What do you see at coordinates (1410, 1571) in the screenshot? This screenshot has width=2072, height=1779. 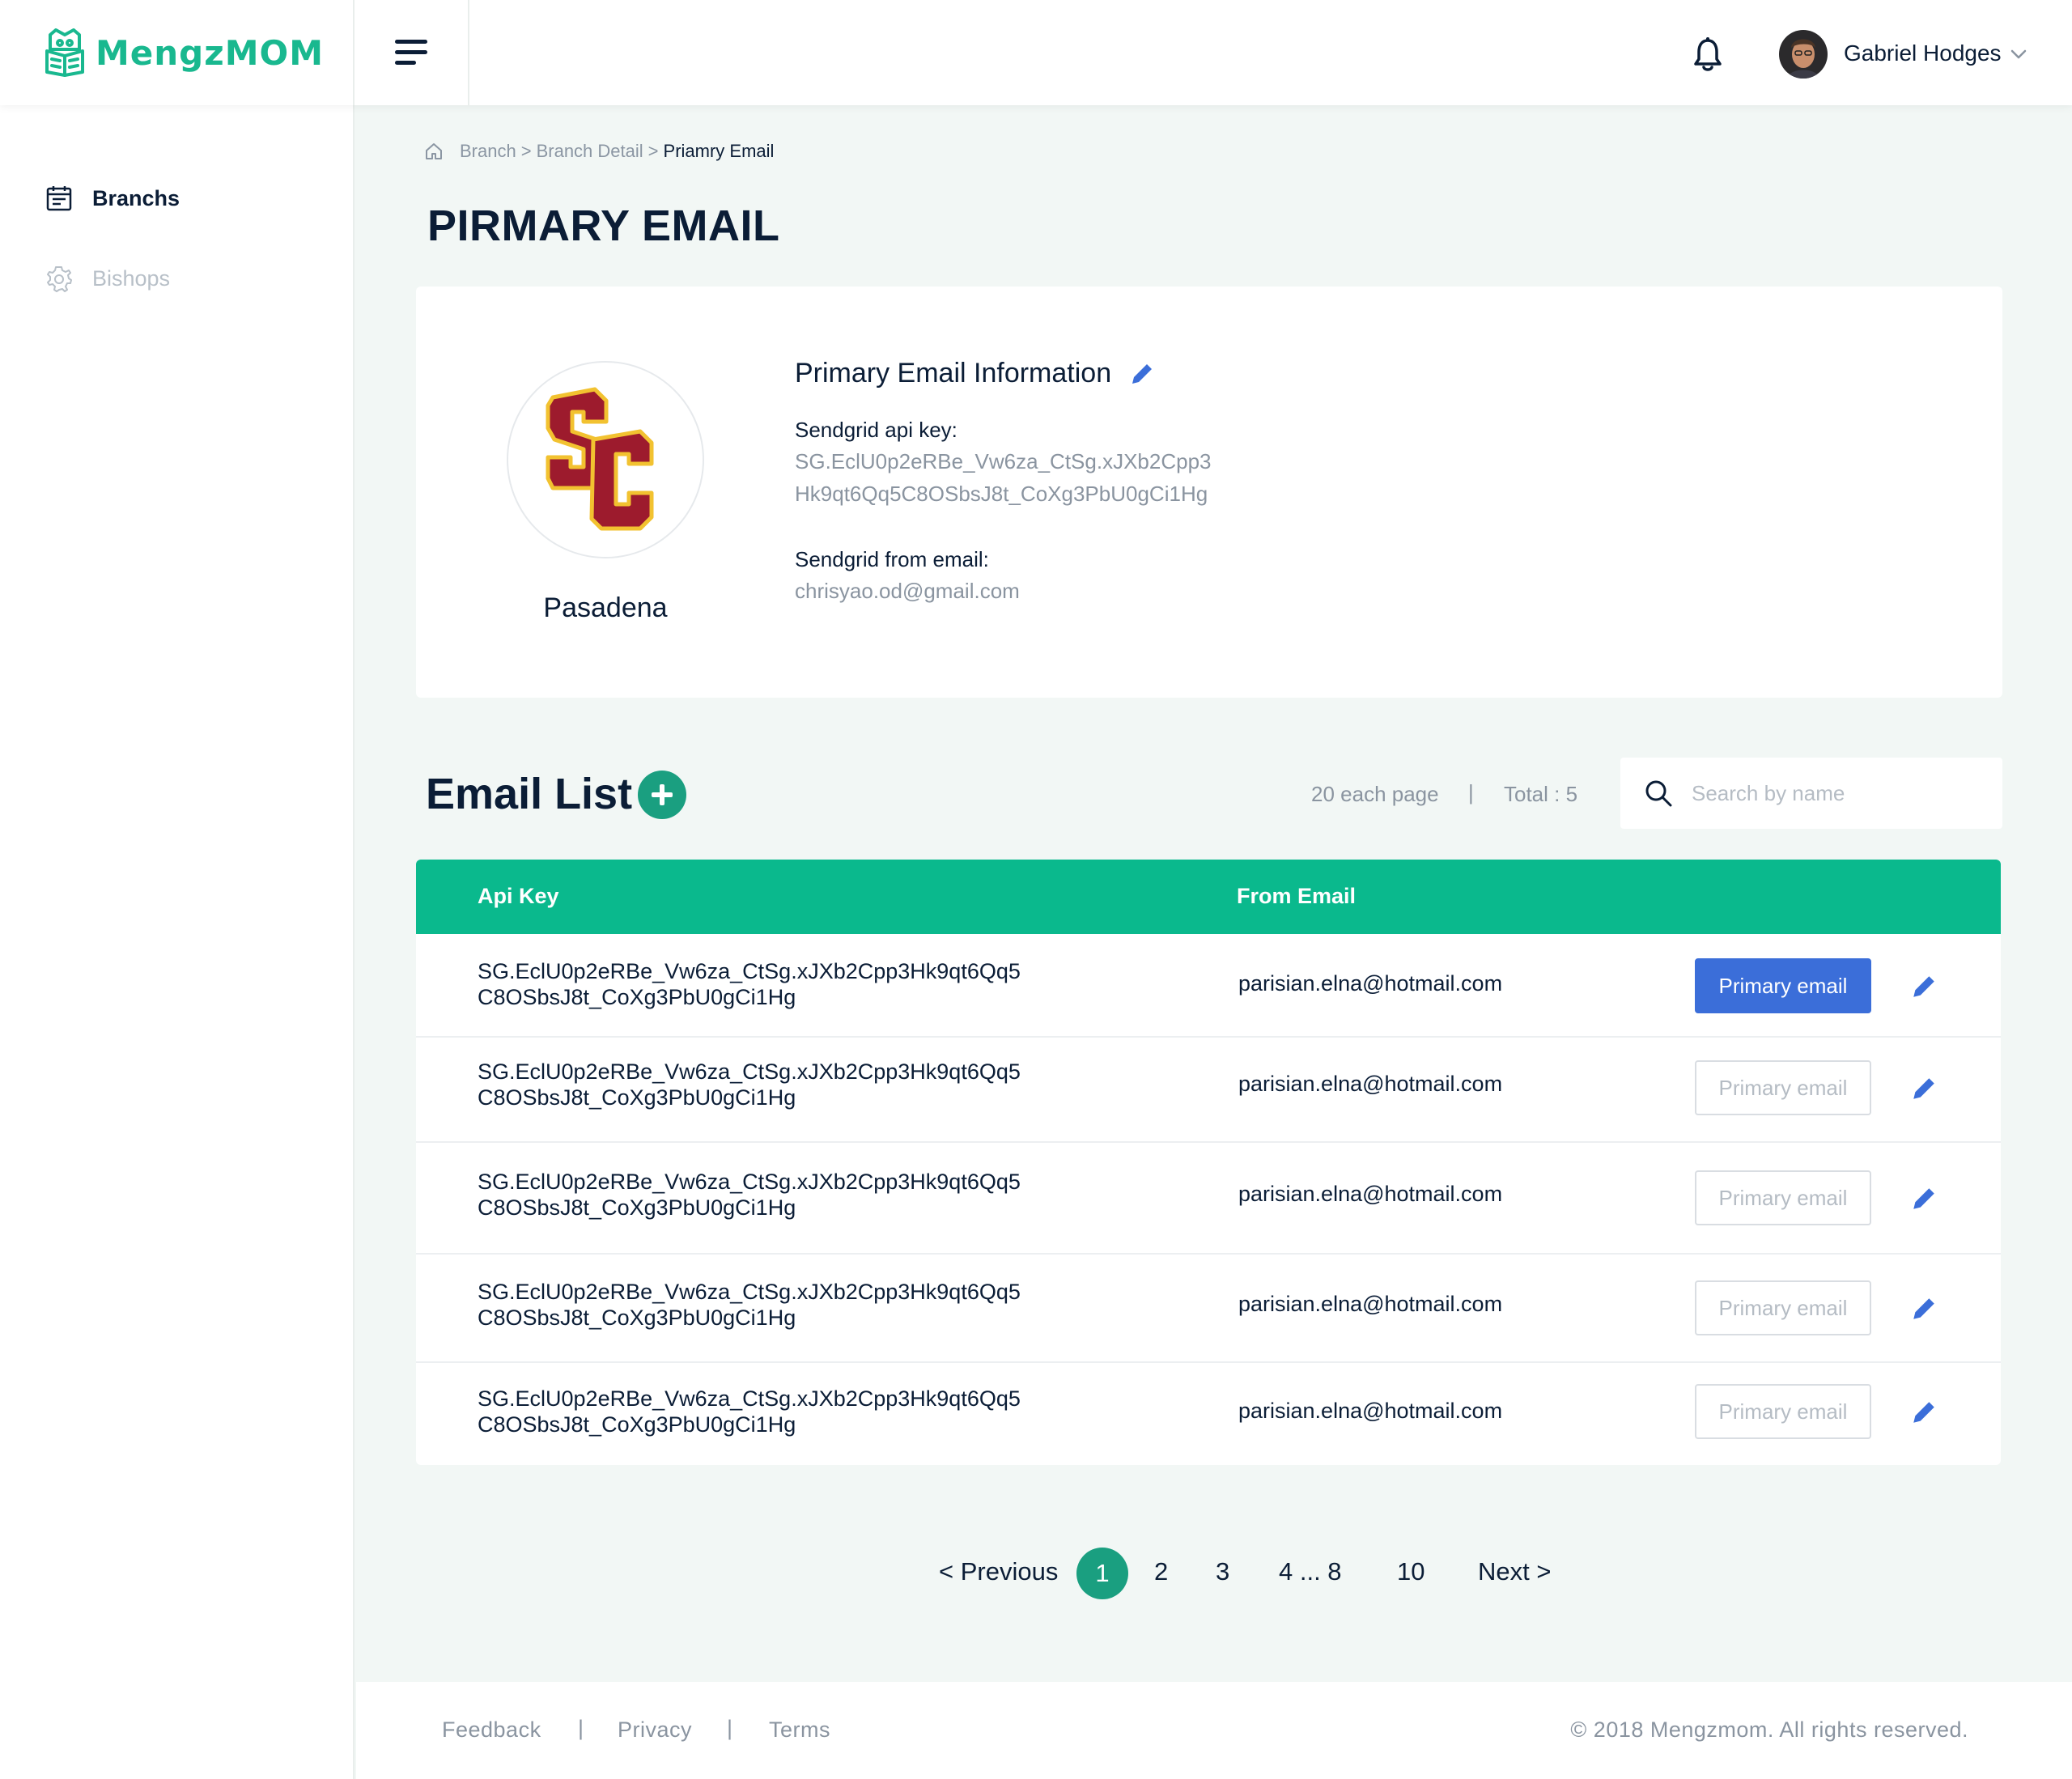 I see `page-link: 10` at bounding box center [1410, 1571].